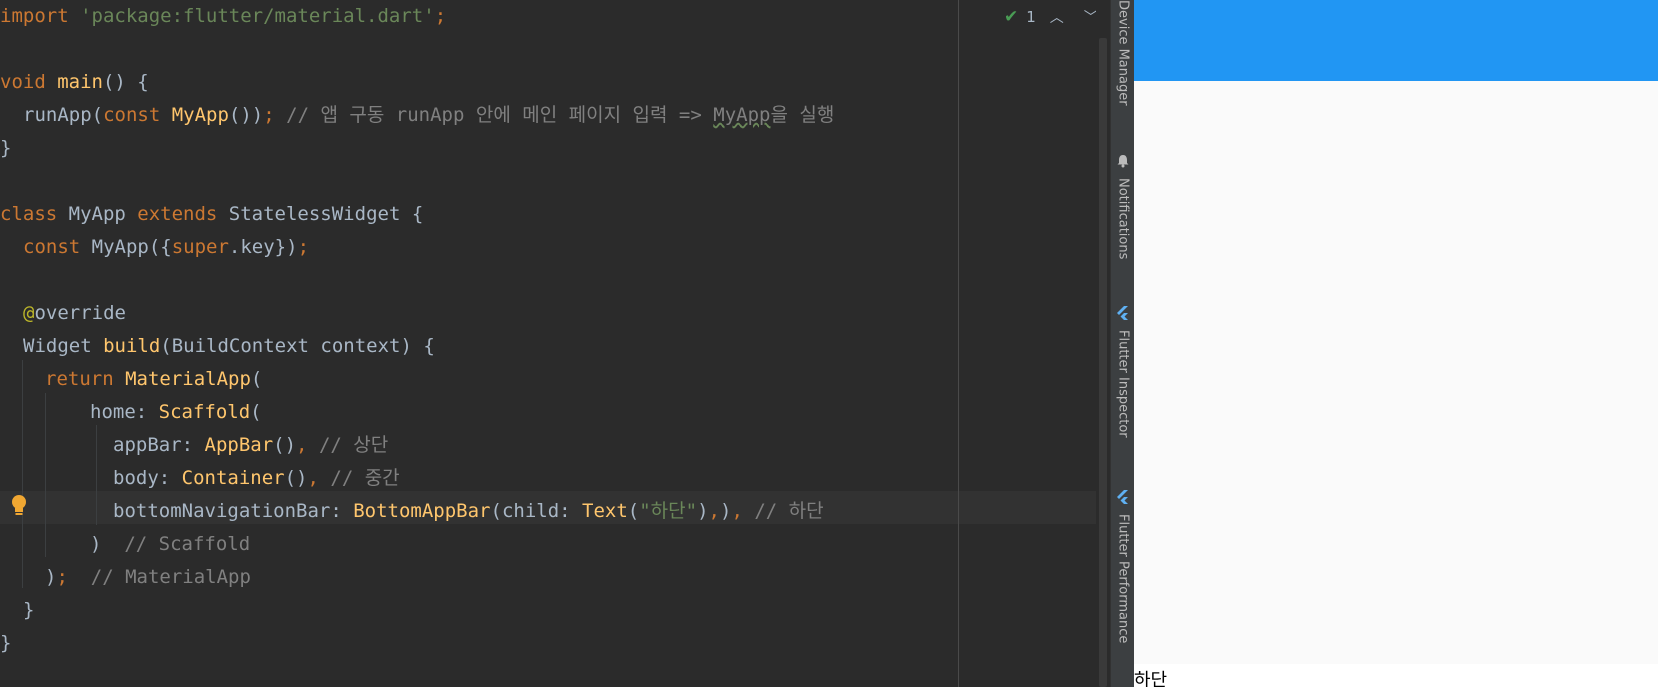 The width and height of the screenshot is (1658, 687). I want to click on code-token: main, so click(80, 82).